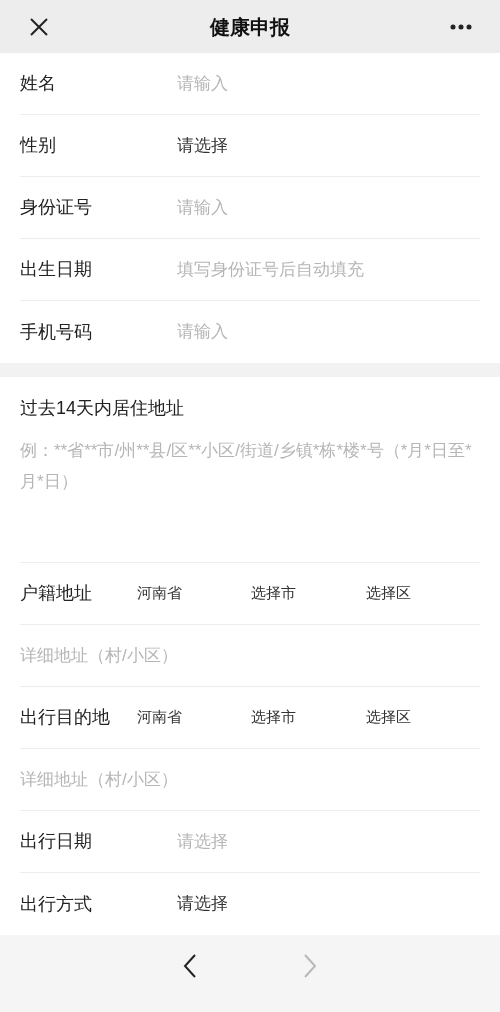 Image resolution: width=500 pixels, height=1012 pixels. What do you see at coordinates (250, 27) in the screenshot?
I see `window-title: 健康申报` at bounding box center [250, 27].